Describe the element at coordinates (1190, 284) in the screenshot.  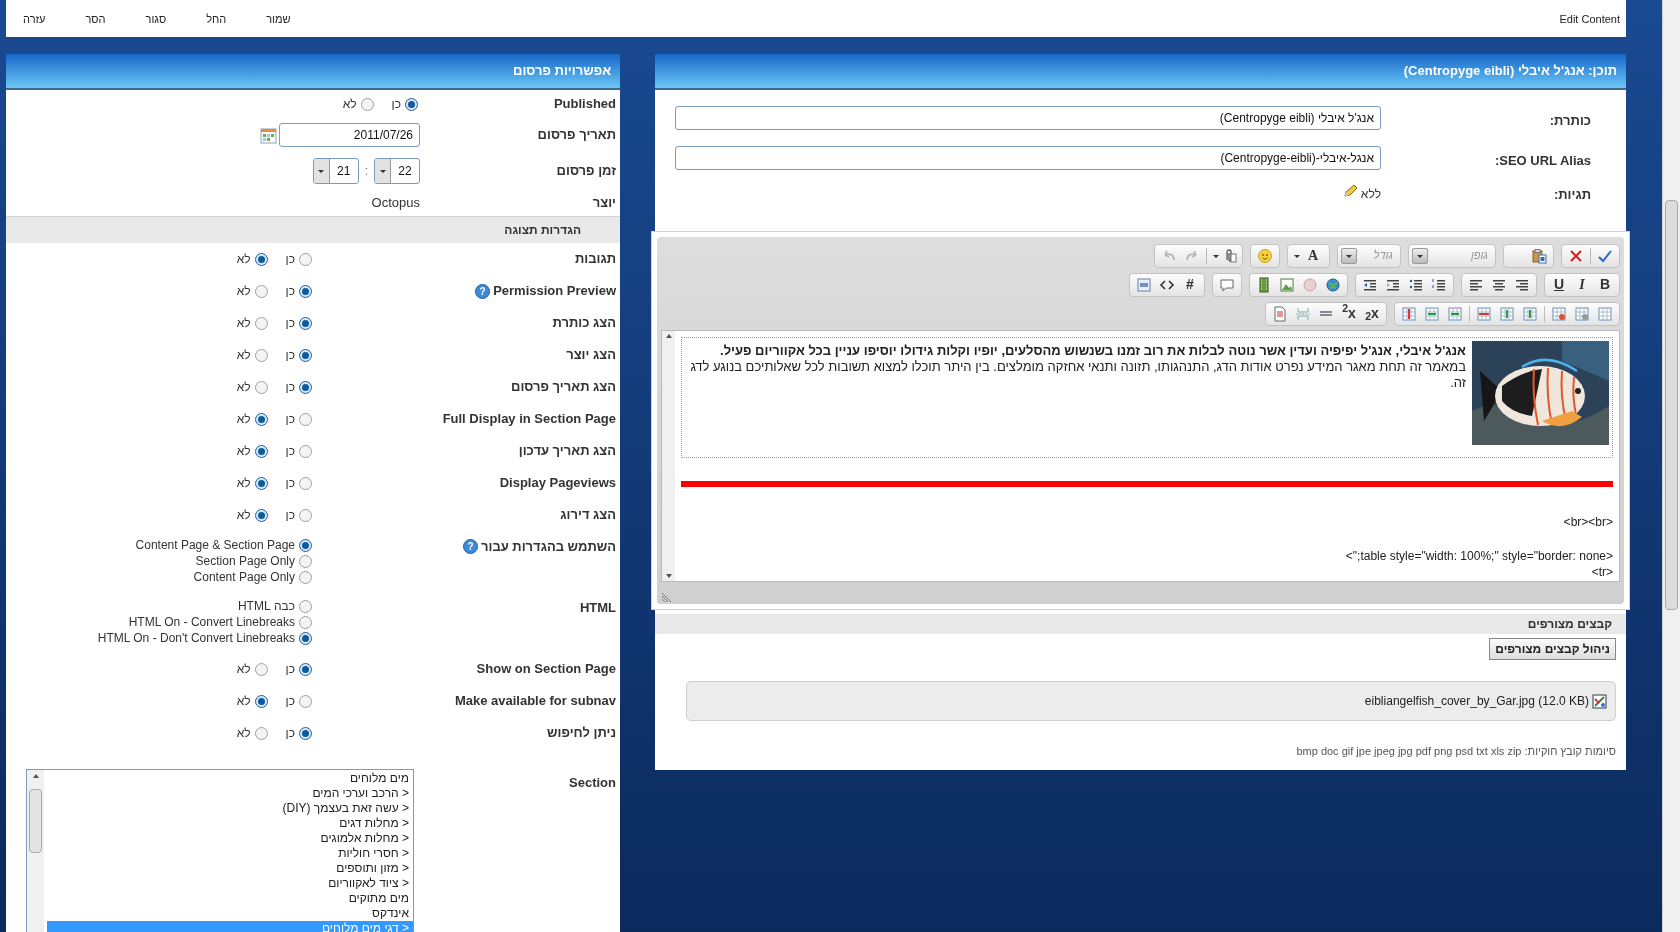
I see `anchor-button: #` at that location.